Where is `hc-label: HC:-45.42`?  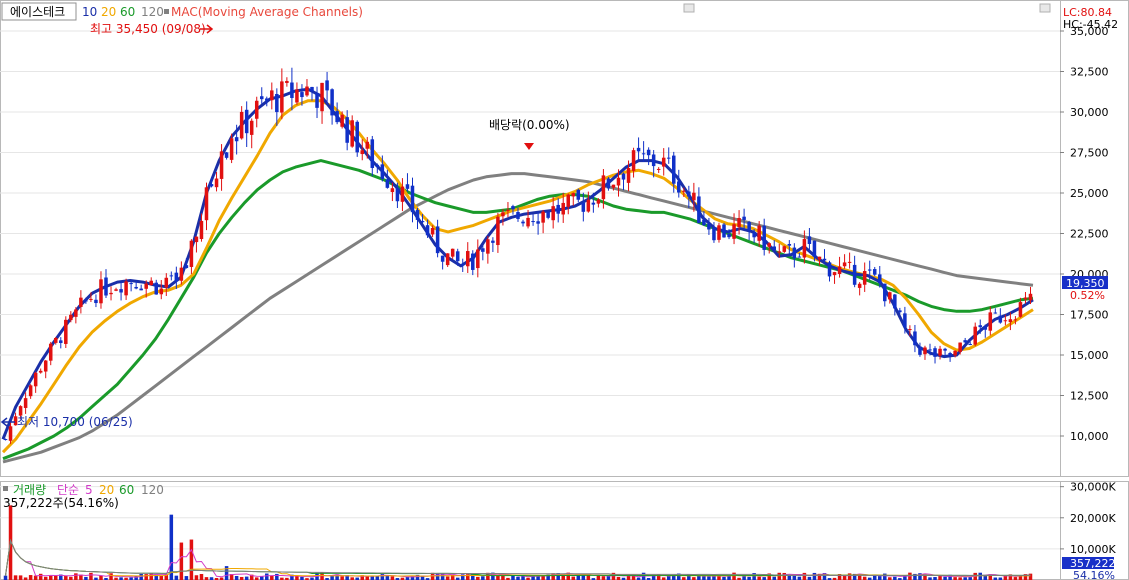
hc-label: HC:-45.42 is located at coordinates (1090, 24).